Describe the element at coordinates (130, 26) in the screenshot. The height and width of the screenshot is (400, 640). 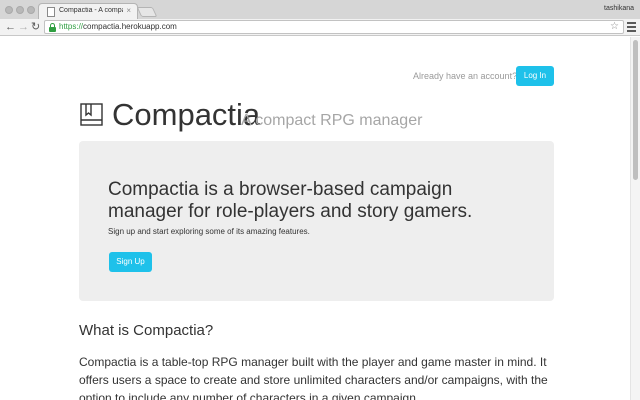
I see `url-host: compactia.herokuapp.com` at that location.